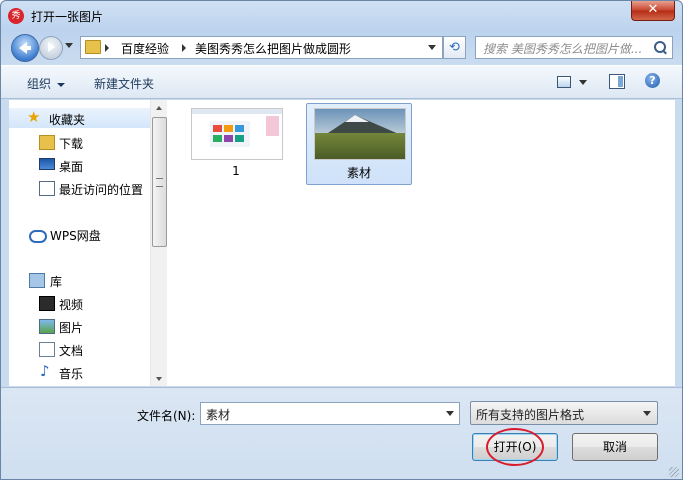 Image resolution: width=683 pixels, height=480 pixels. I want to click on library-icon, so click(37, 280).